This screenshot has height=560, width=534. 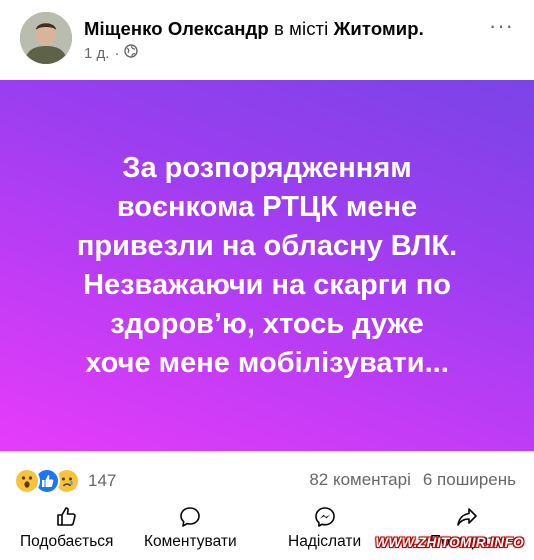 What do you see at coordinates (111, 53) in the screenshot?
I see `post-meta: 1 д. ·` at bounding box center [111, 53].